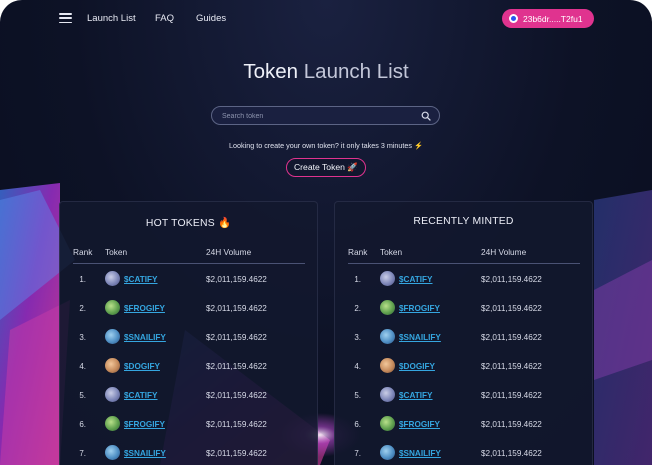 This screenshot has height=465, width=652. I want to click on page-title-light: Launch List, so click(356, 71).